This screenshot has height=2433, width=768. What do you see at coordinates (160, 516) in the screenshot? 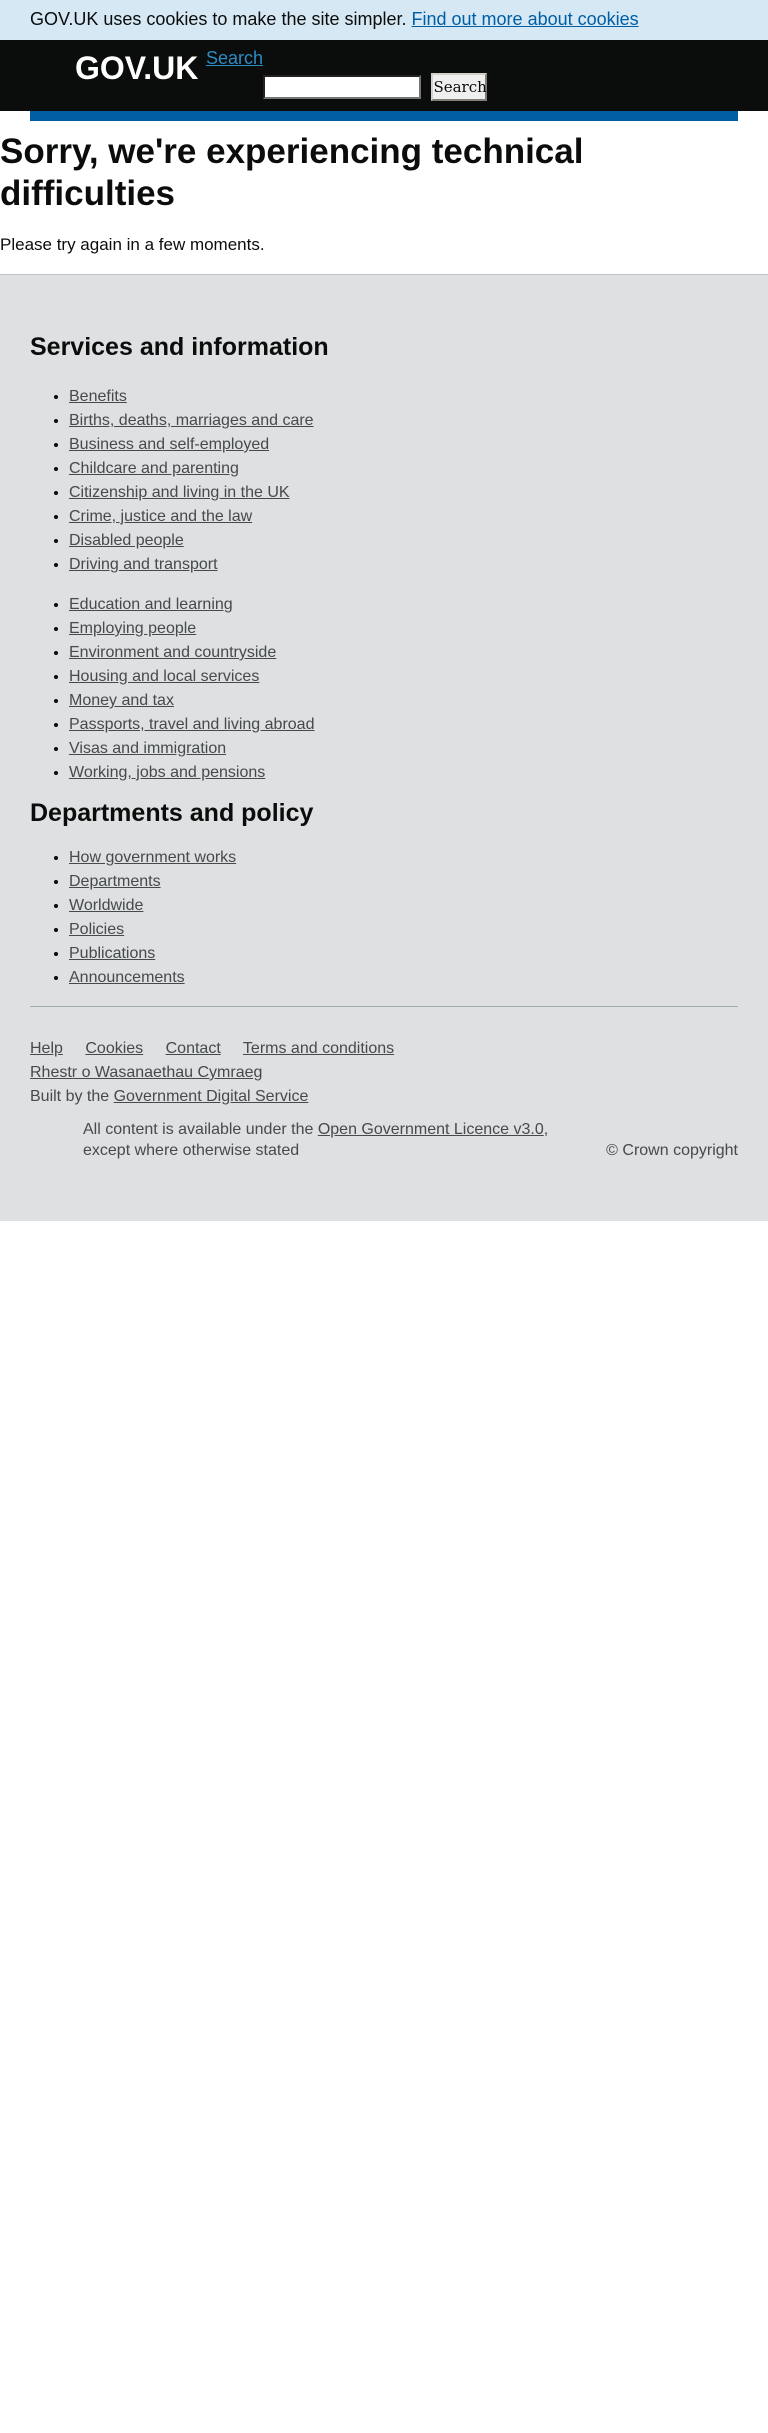
I see `footer-link-crime: Crime, justice and the law` at bounding box center [160, 516].